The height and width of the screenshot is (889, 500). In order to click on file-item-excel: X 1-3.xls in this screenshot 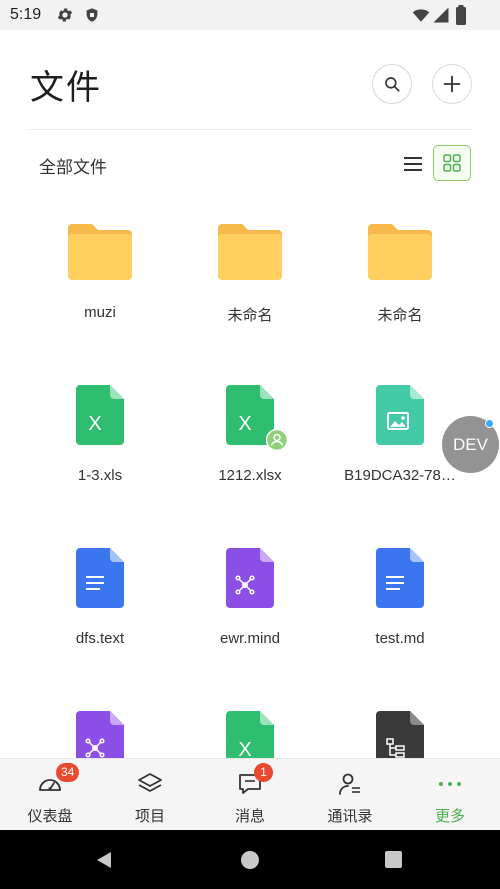, I will do `click(100, 428)`.